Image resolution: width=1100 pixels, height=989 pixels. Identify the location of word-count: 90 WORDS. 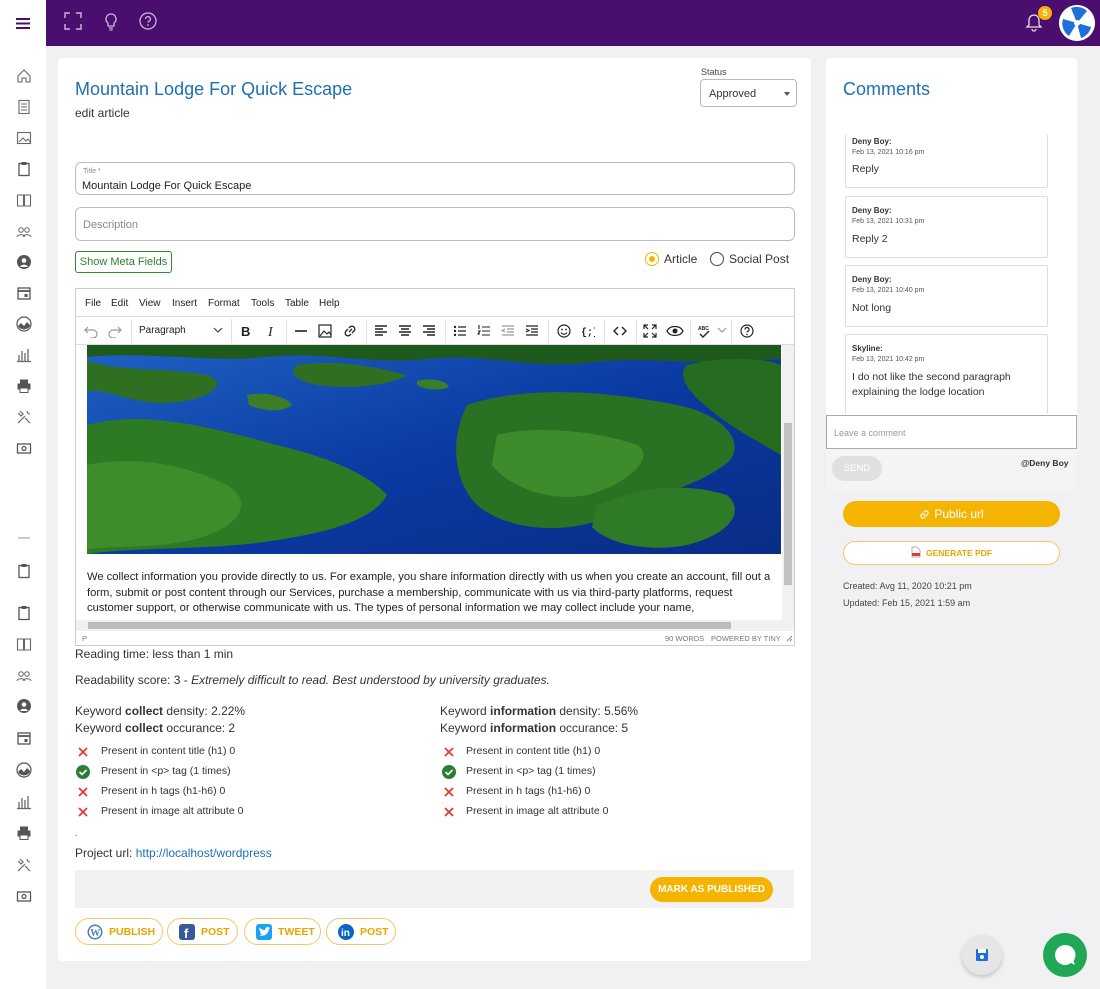
(684, 638).